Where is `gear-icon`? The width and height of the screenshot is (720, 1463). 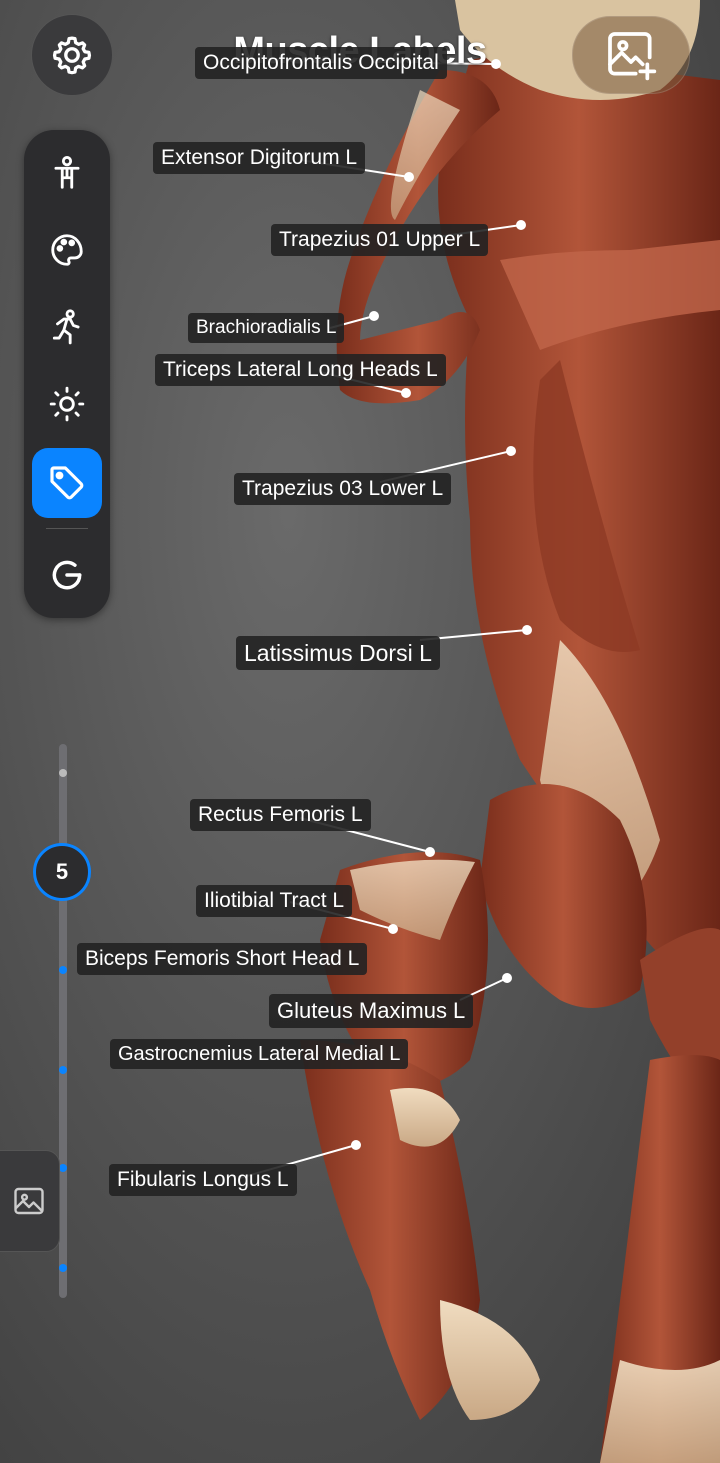
gear-icon is located at coordinates (72, 55).